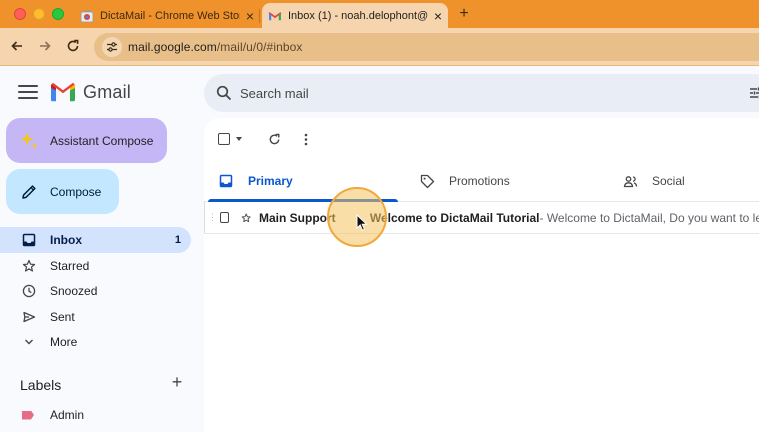 The image size is (759, 432). I want to click on compose-button: Compose, so click(62, 191).